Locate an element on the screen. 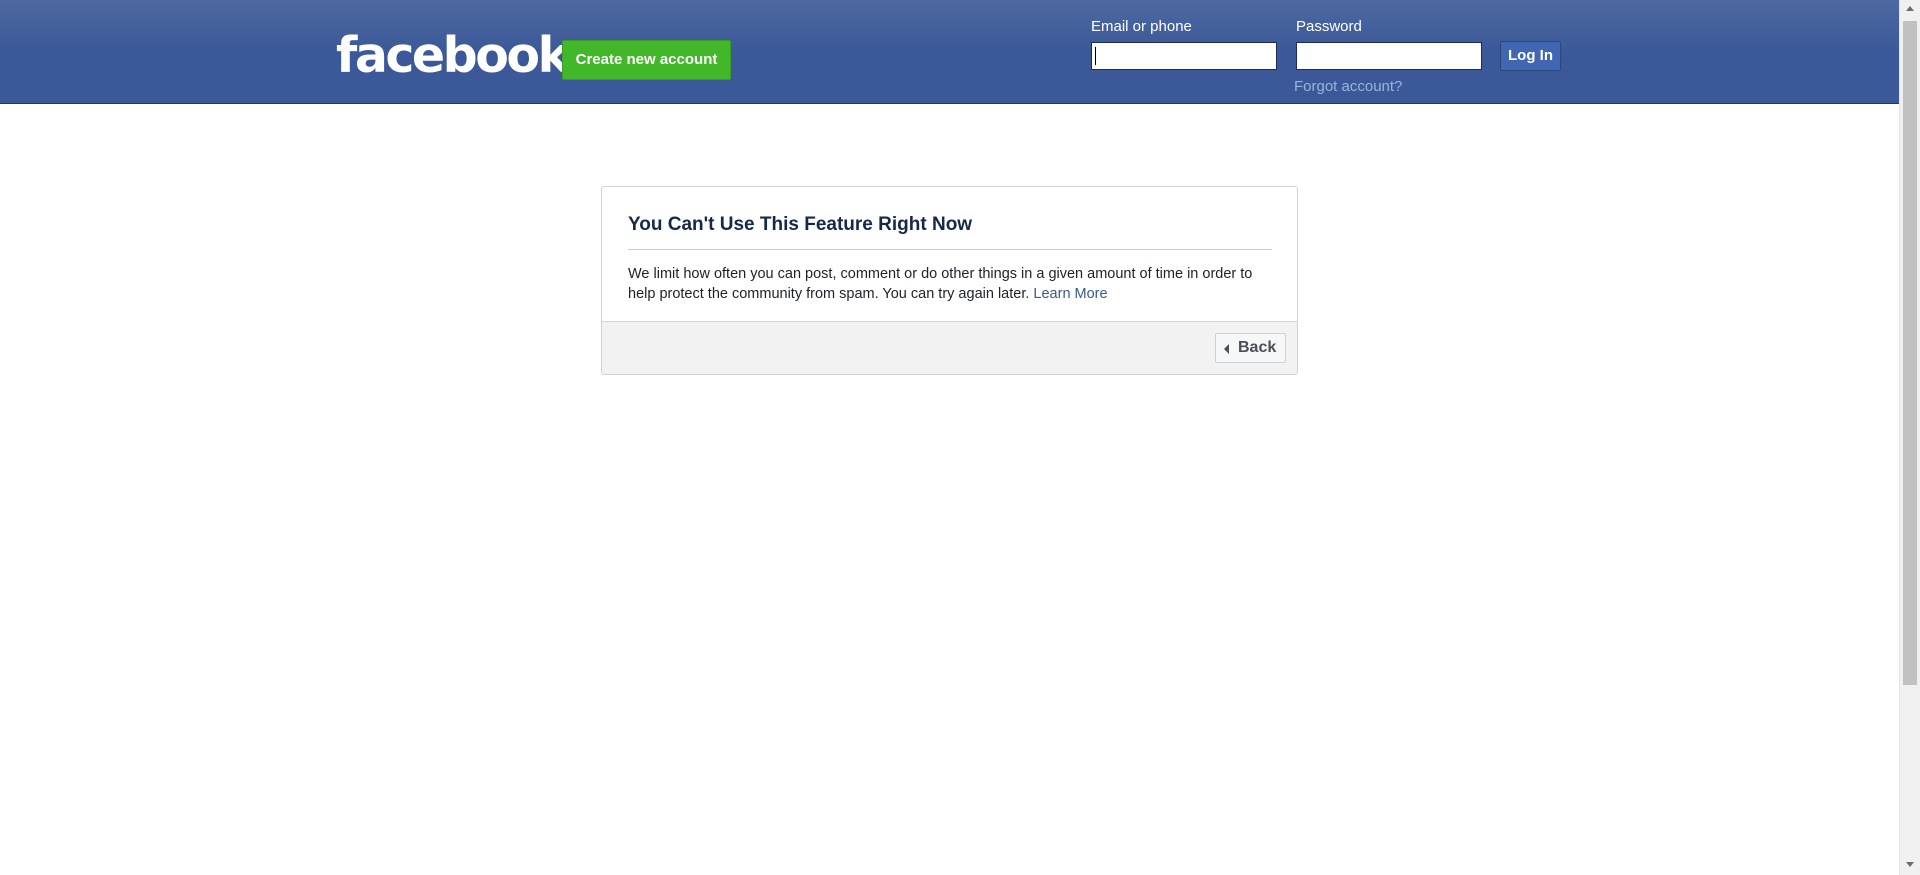 Image resolution: width=1920 pixels, height=875 pixels. email-label: Email or phone is located at coordinates (1141, 26).